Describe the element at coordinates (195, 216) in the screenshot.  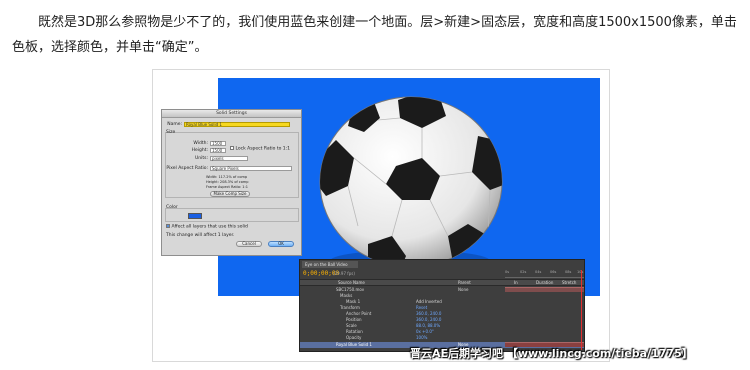
I see `color-swatch` at that location.